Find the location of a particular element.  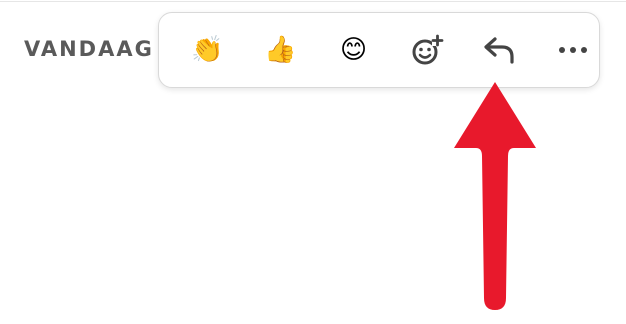

thumbs-up-icon: 👍 is located at coordinates (280, 50).